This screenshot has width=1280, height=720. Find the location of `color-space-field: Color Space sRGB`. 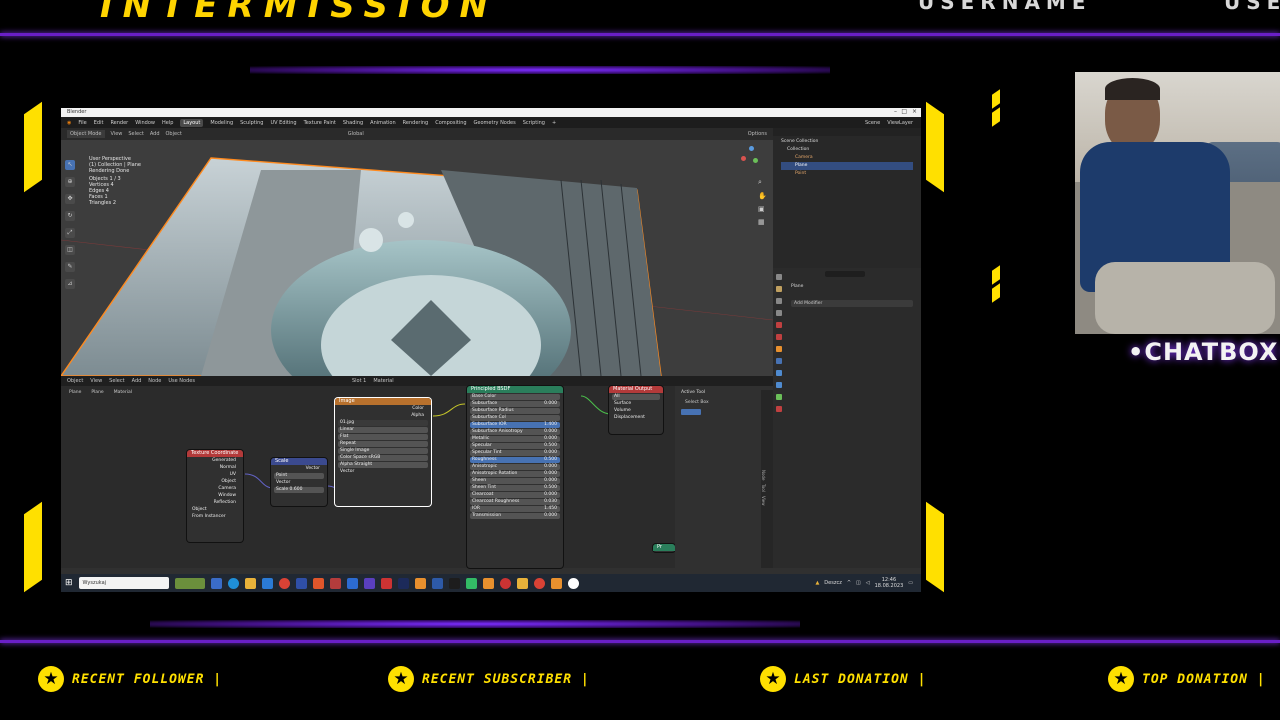

color-space-field: Color Space sRGB is located at coordinates (383, 458).